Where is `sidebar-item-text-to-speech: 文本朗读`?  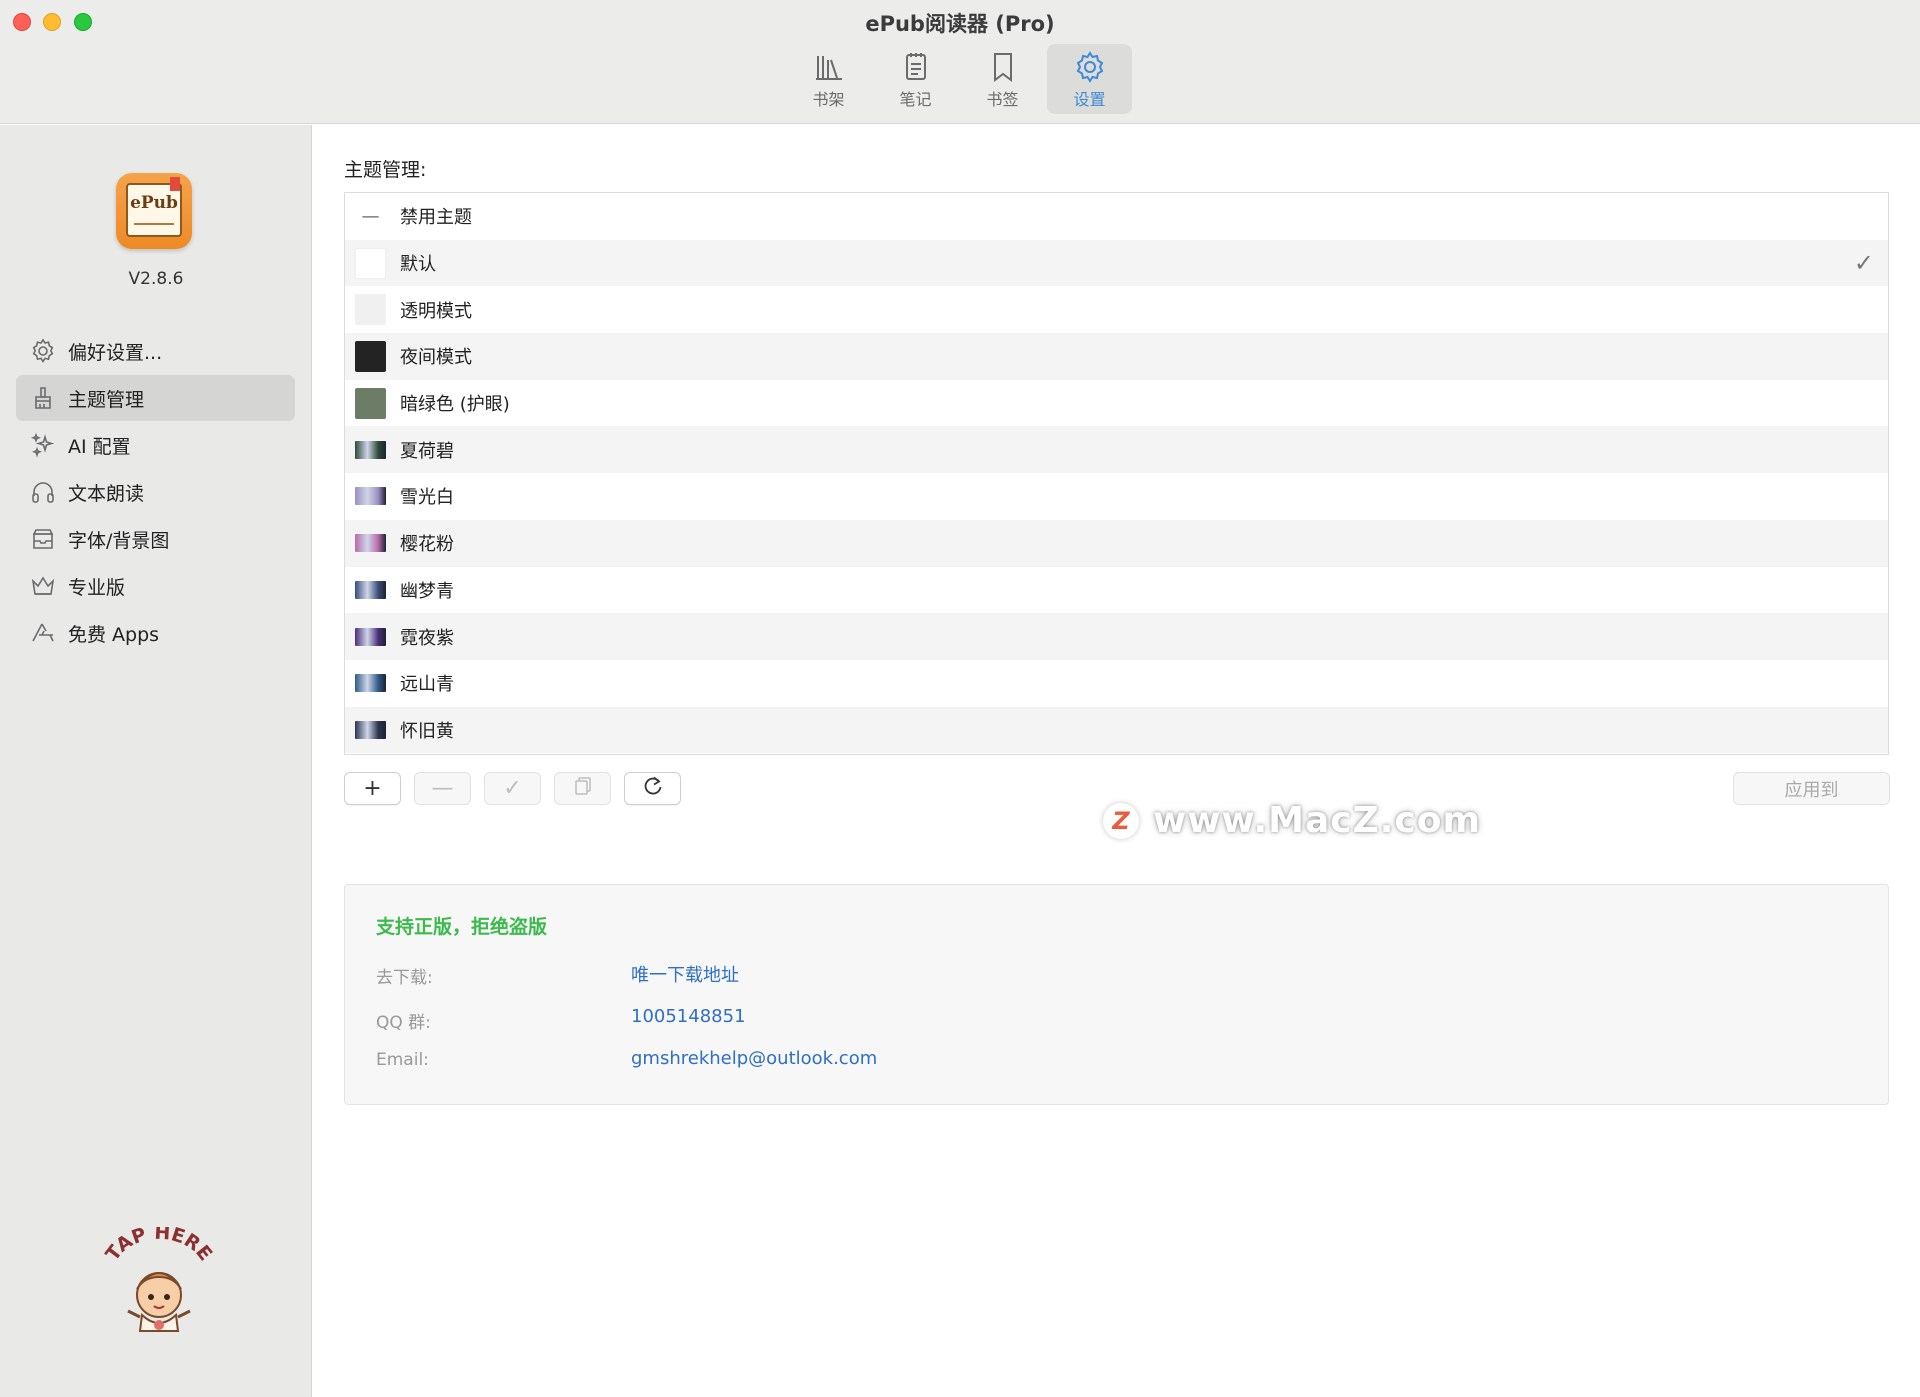
sidebar-item-text-to-speech: 文本朗读 is located at coordinates (155, 492).